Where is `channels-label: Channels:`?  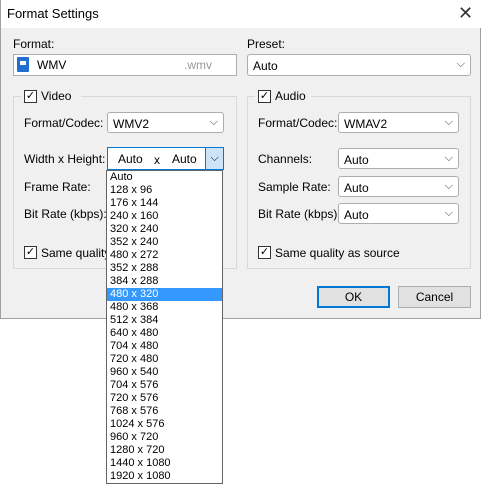
channels-label: Channels: is located at coordinates (285, 159).